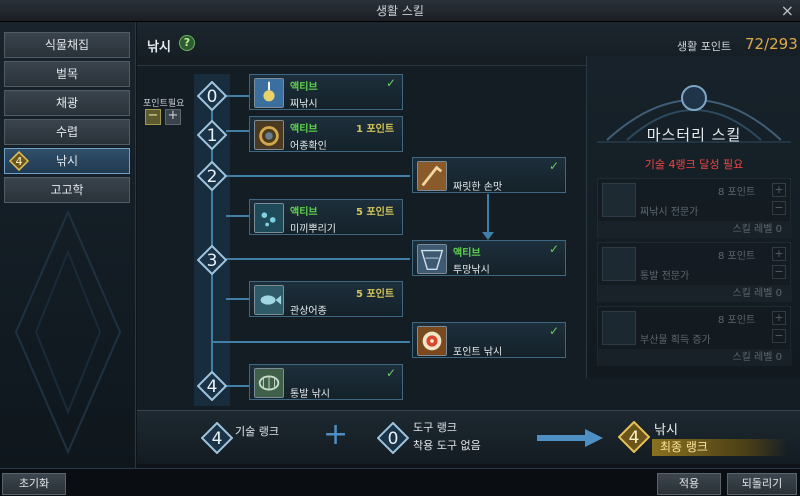 This screenshot has width=800, height=496. I want to click on skill-node-net-fishing: 액티브 투망낚시 ✓, so click(489, 258).